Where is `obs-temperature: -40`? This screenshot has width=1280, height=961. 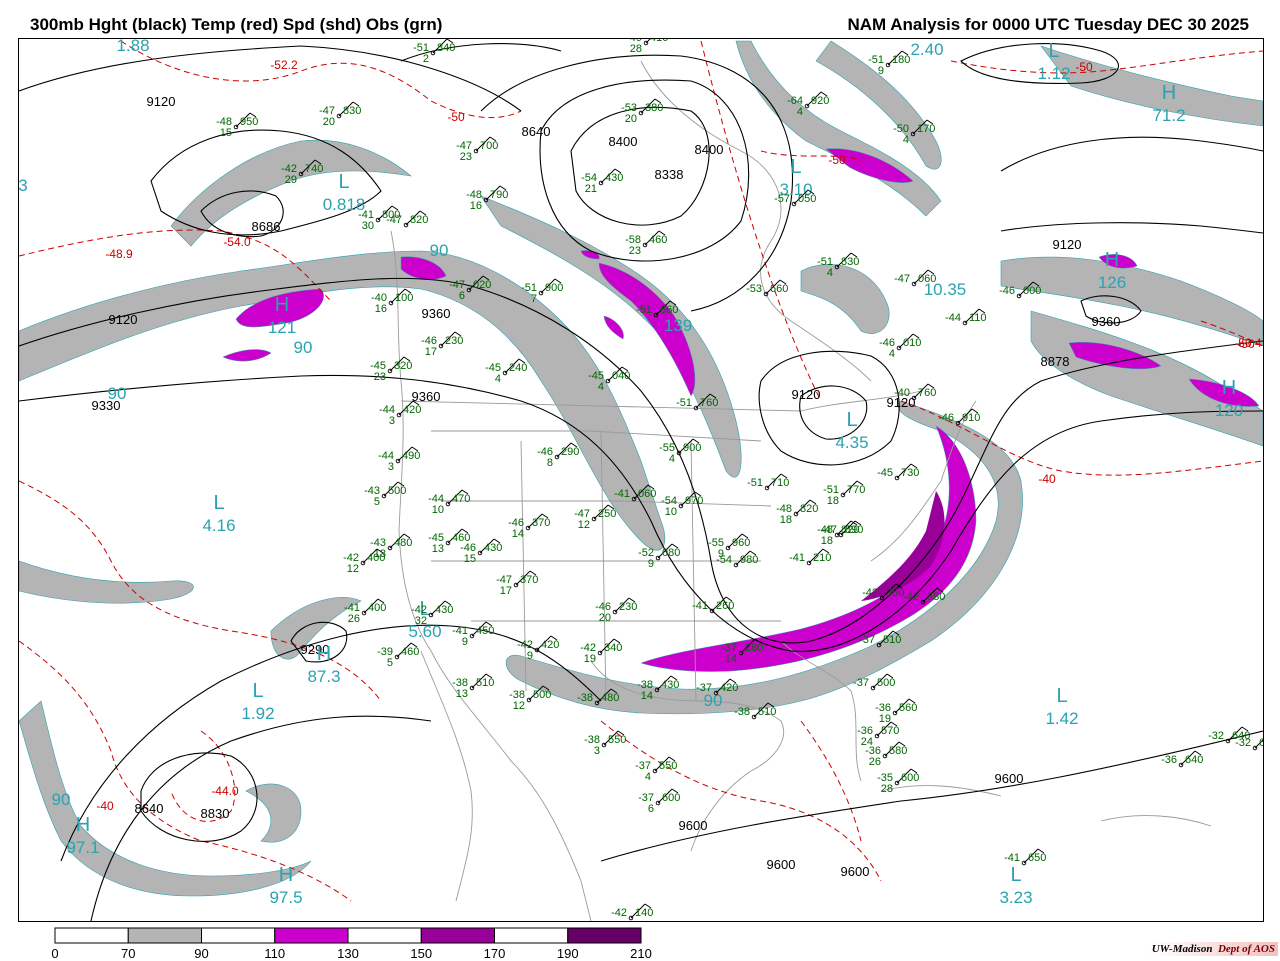
obs-temperature: -40 is located at coordinates (902, 393).